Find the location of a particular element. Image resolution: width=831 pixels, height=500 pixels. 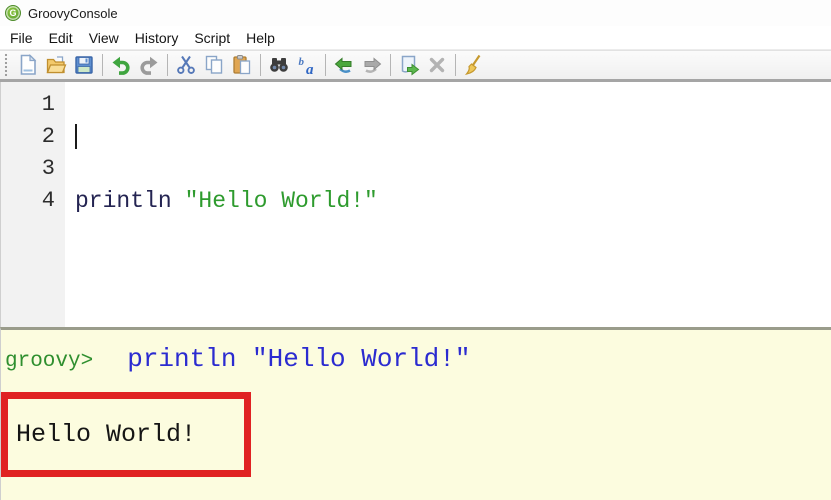

red-highlight-box: Hello World! is located at coordinates (126, 434).